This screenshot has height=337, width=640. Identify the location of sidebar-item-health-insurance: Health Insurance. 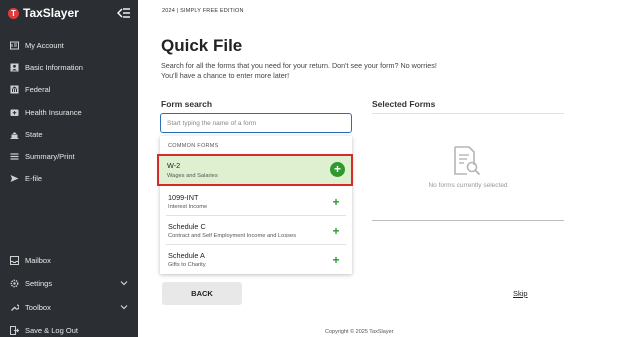
(69, 112).